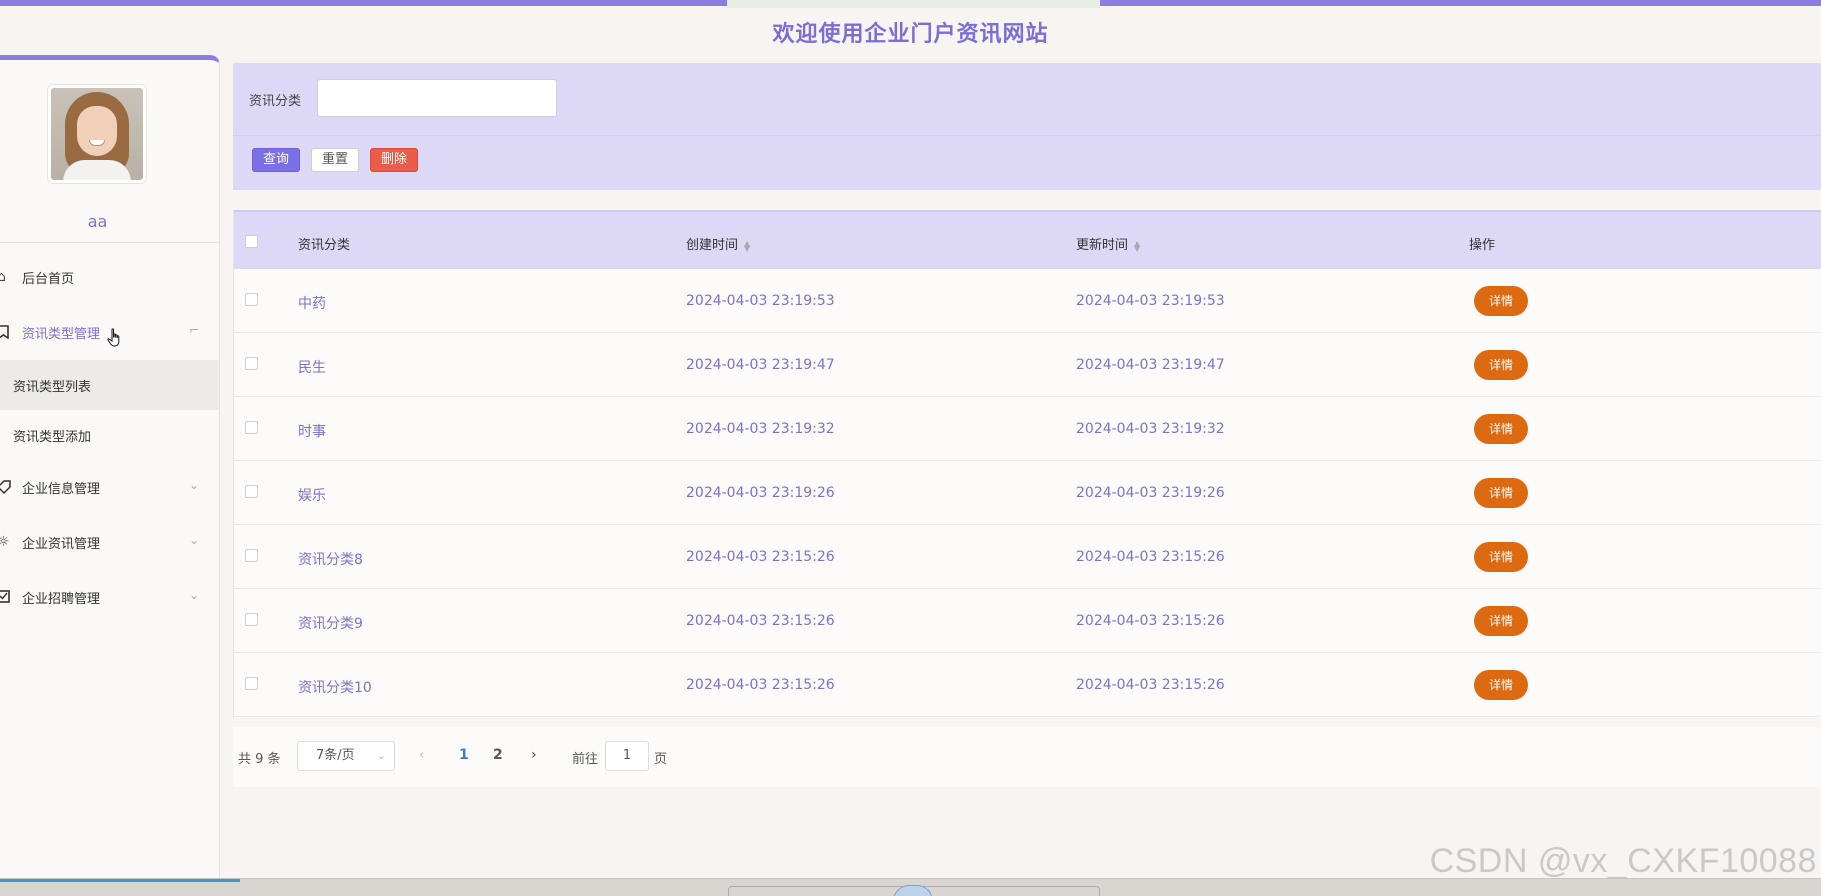 The height and width of the screenshot is (896, 1821). I want to click on cell-created: 2024-04-03 23:19:26, so click(760, 493).